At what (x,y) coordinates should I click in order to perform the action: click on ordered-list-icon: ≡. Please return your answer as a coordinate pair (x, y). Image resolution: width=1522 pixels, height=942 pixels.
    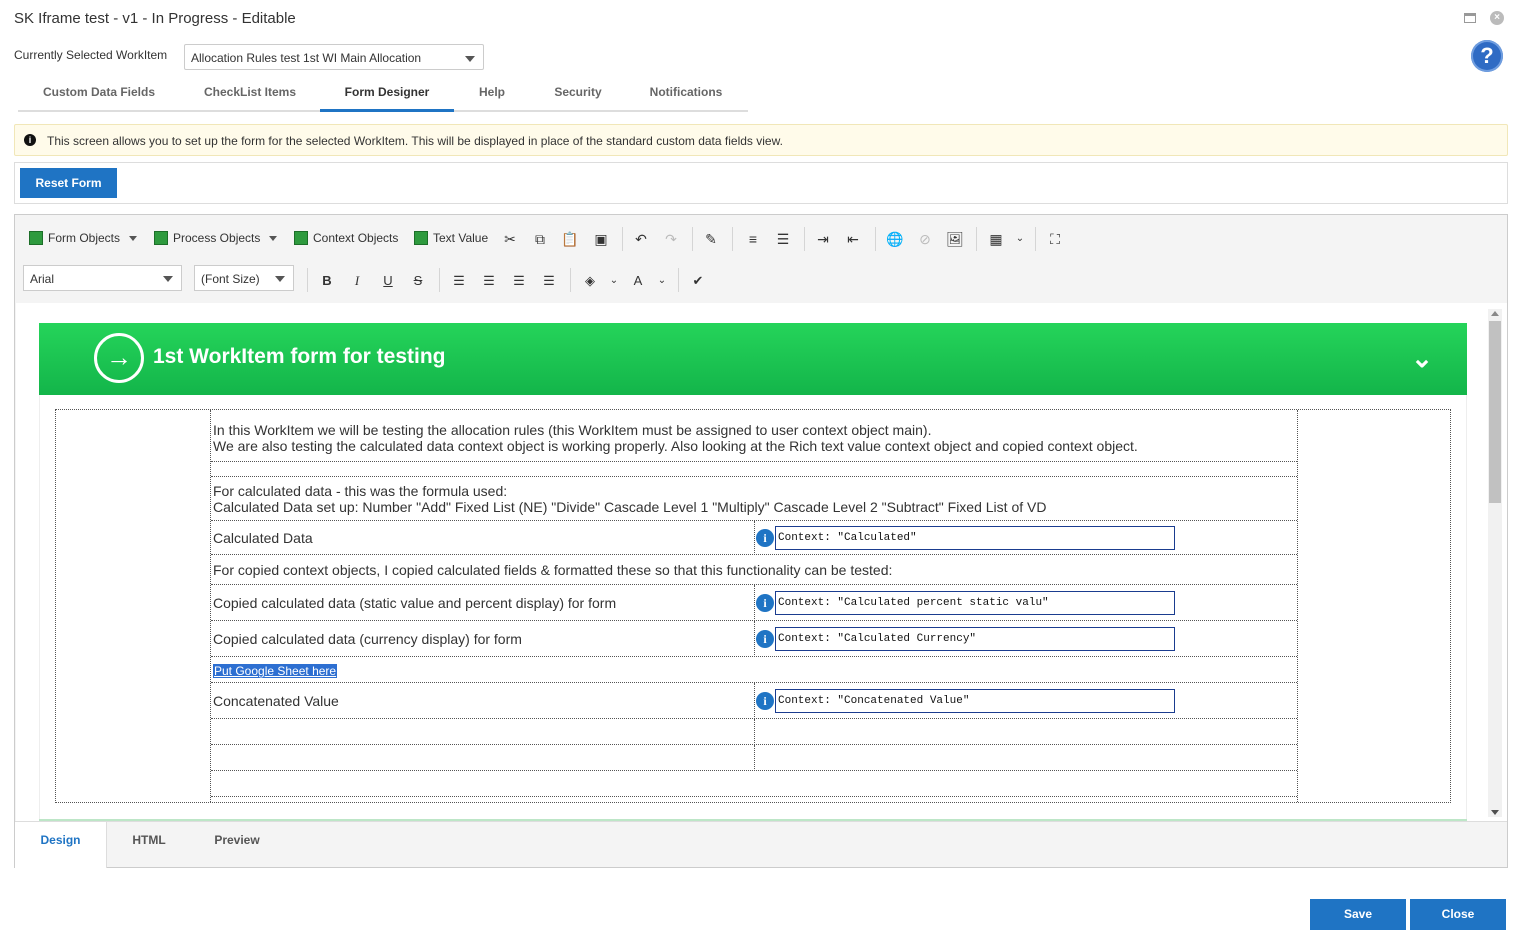
    Looking at the image, I should click on (753, 239).